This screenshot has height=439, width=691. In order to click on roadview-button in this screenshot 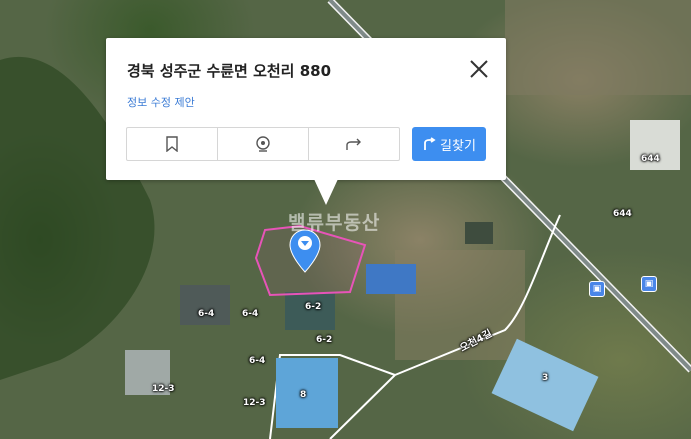, I will do `click(263, 144)`.